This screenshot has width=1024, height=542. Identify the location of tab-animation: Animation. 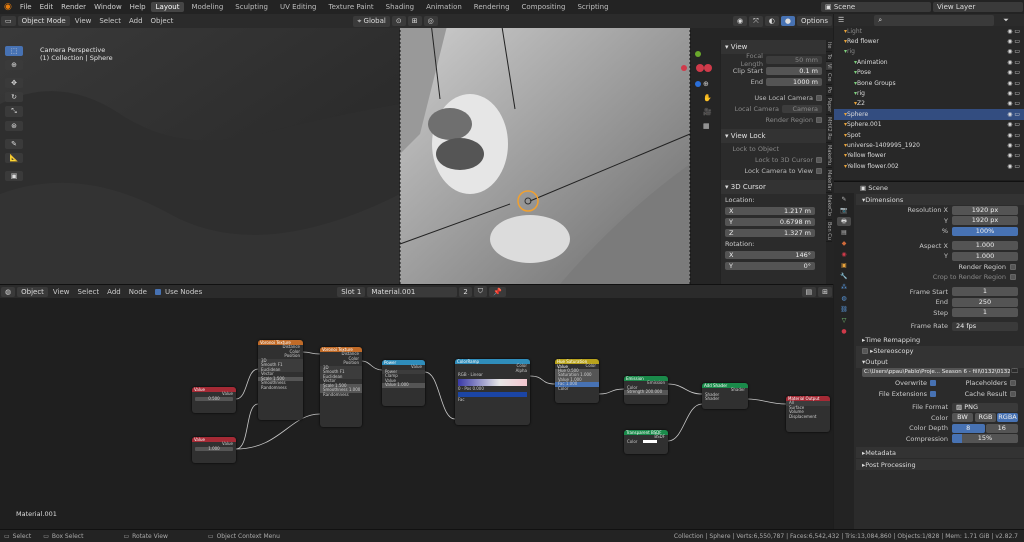
(444, 7).